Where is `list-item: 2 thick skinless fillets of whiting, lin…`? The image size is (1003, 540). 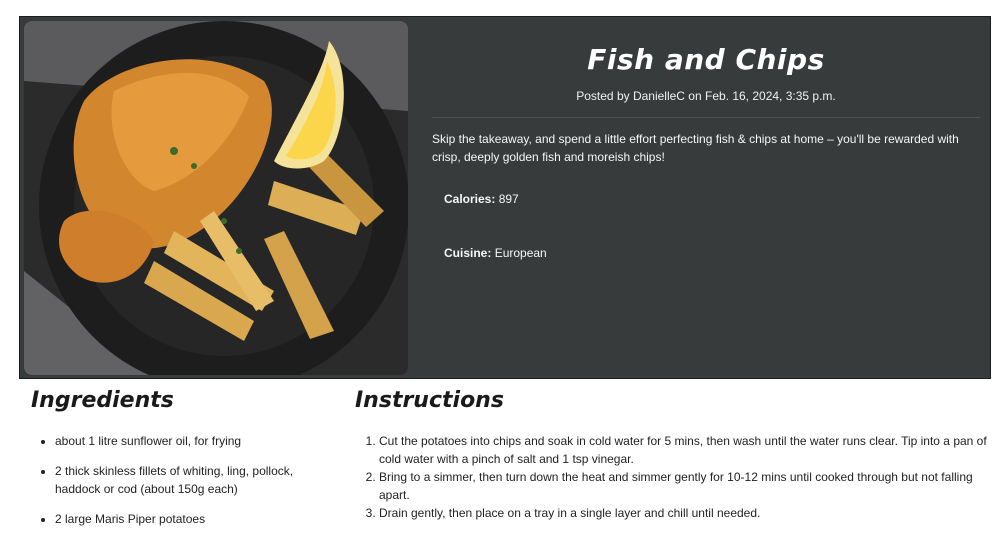 list-item: 2 thick skinless fillets of whiting, lin… is located at coordinates (195, 480).